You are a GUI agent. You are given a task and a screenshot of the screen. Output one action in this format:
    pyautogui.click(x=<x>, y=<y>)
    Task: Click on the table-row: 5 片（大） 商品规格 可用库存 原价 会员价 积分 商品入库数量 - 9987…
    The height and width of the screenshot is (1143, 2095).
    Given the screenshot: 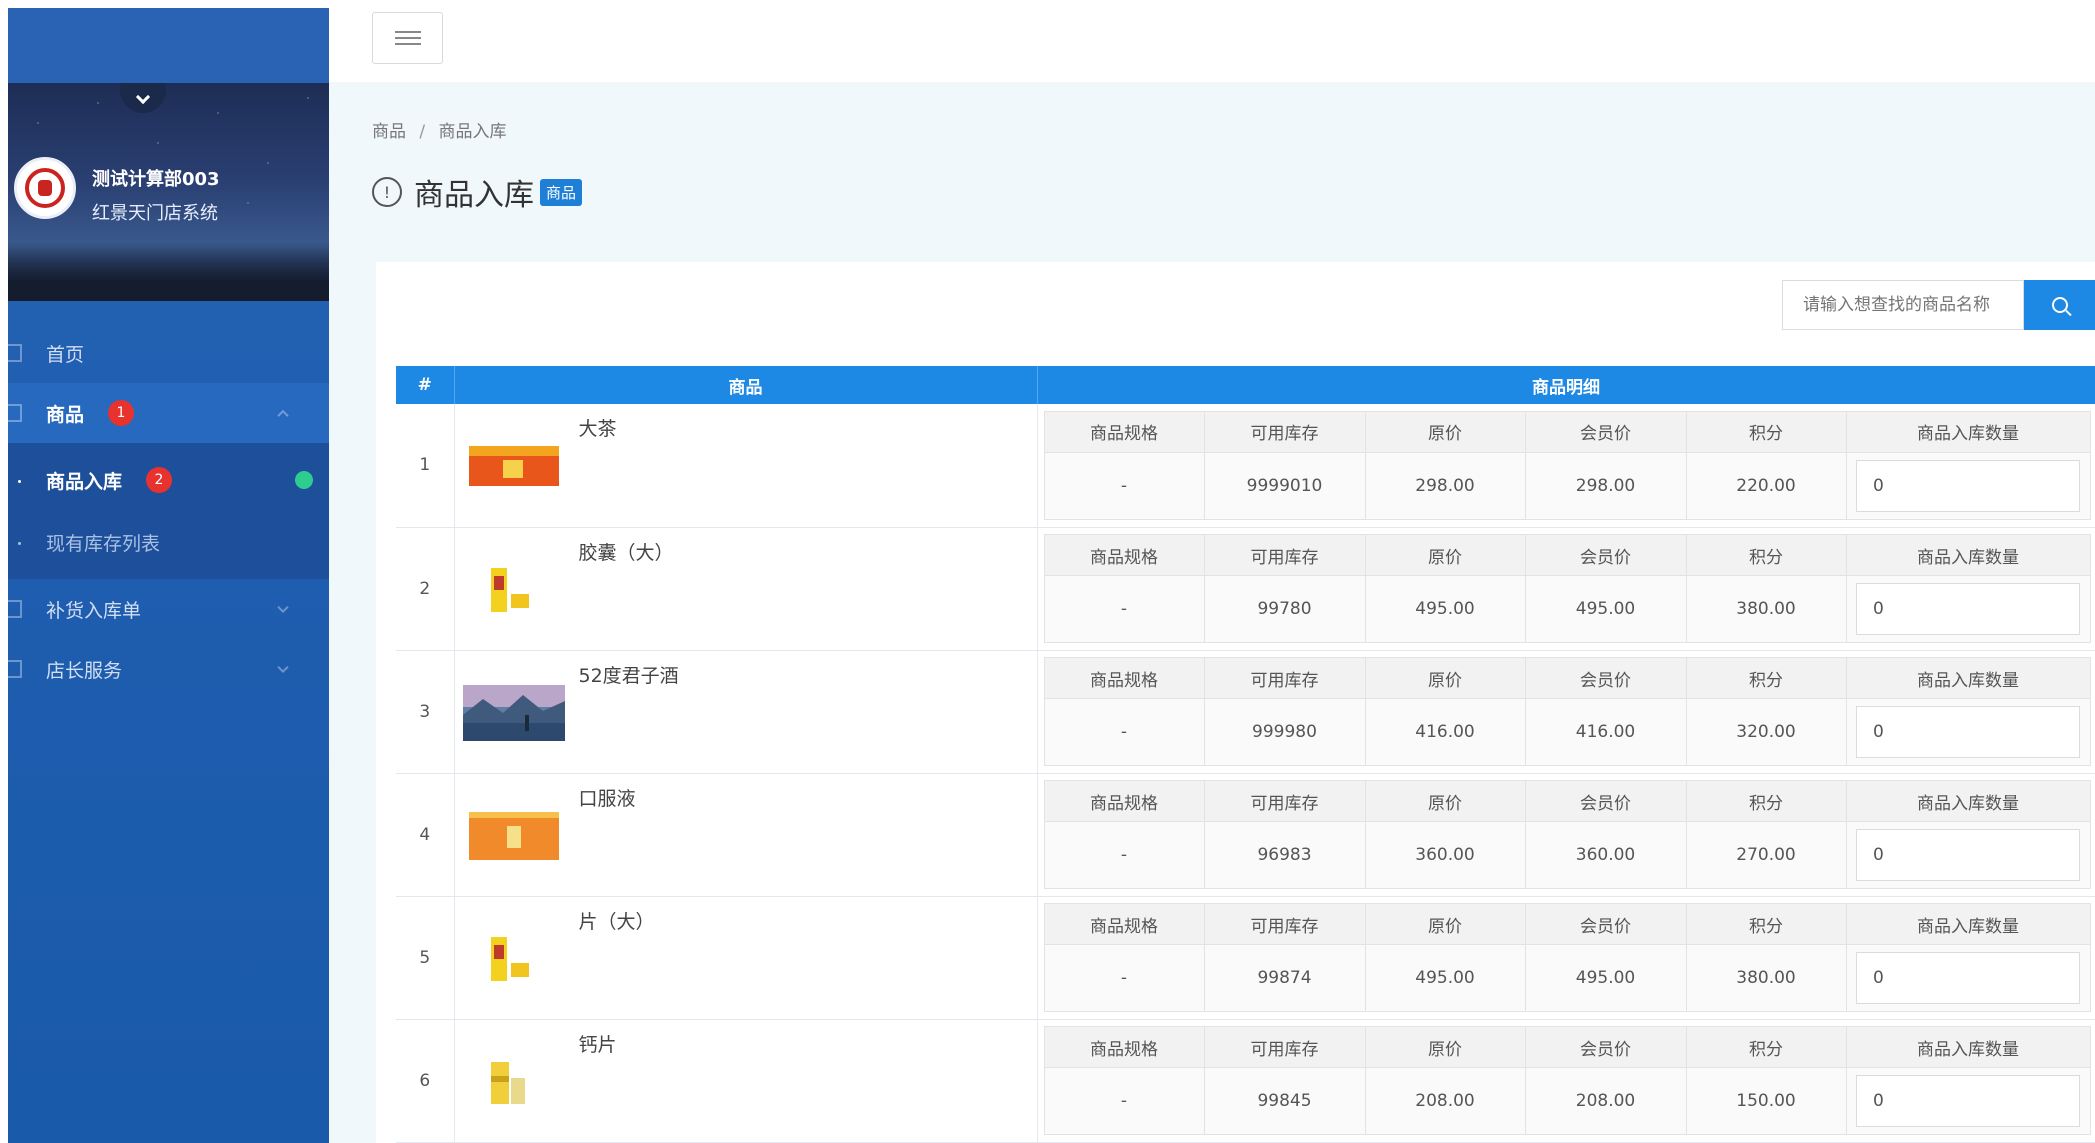 What is the action you would take?
    pyautogui.click(x=1245, y=958)
    